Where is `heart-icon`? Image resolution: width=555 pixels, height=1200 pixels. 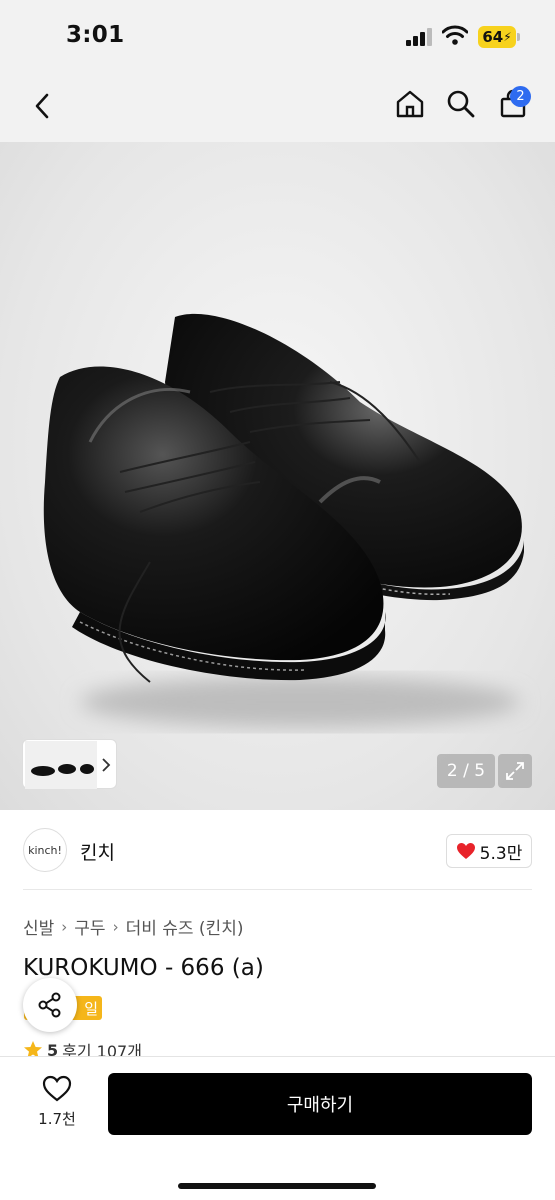
heart-icon is located at coordinates (465, 851).